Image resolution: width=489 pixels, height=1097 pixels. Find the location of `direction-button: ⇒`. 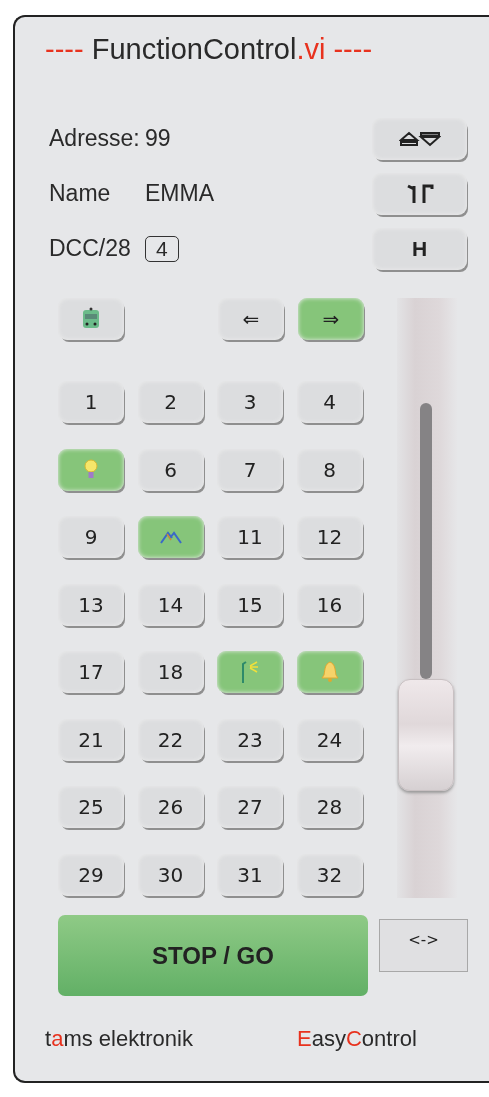

direction-button: ⇒ is located at coordinates (331, 319).